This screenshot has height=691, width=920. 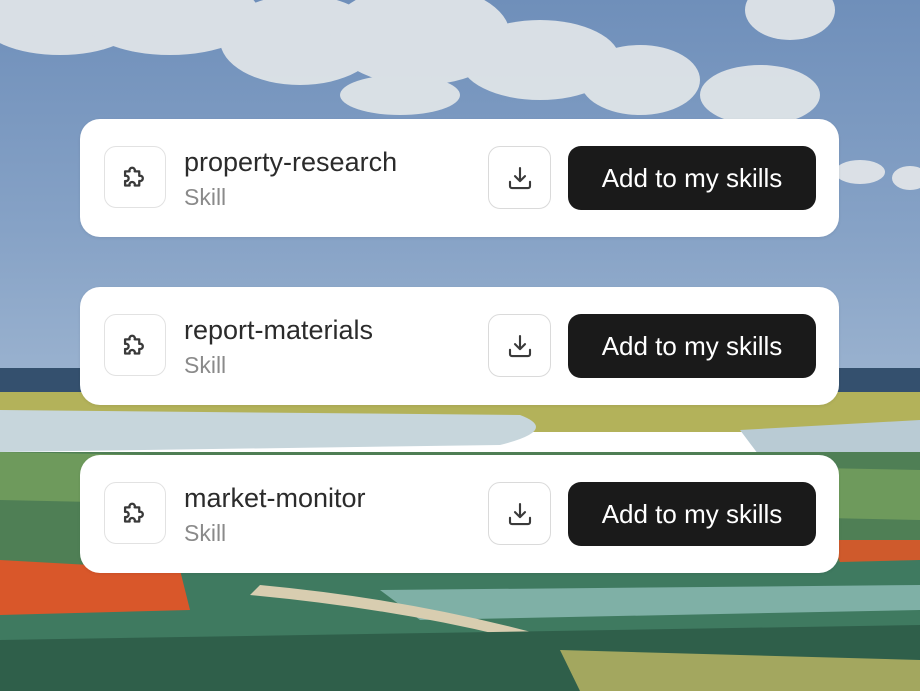 What do you see at coordinates (279, 330) in the screenshot?
I see `skill-name: report-materials` at bounding box center [279, 330].